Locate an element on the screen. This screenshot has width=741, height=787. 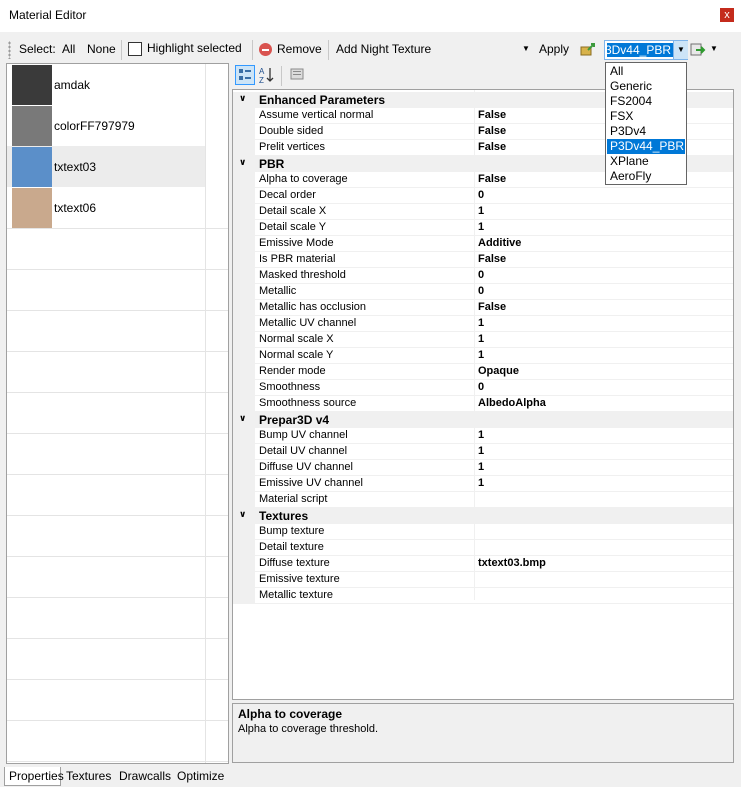
property-name: Assume vertical normal is located at coordinates (316, 115).